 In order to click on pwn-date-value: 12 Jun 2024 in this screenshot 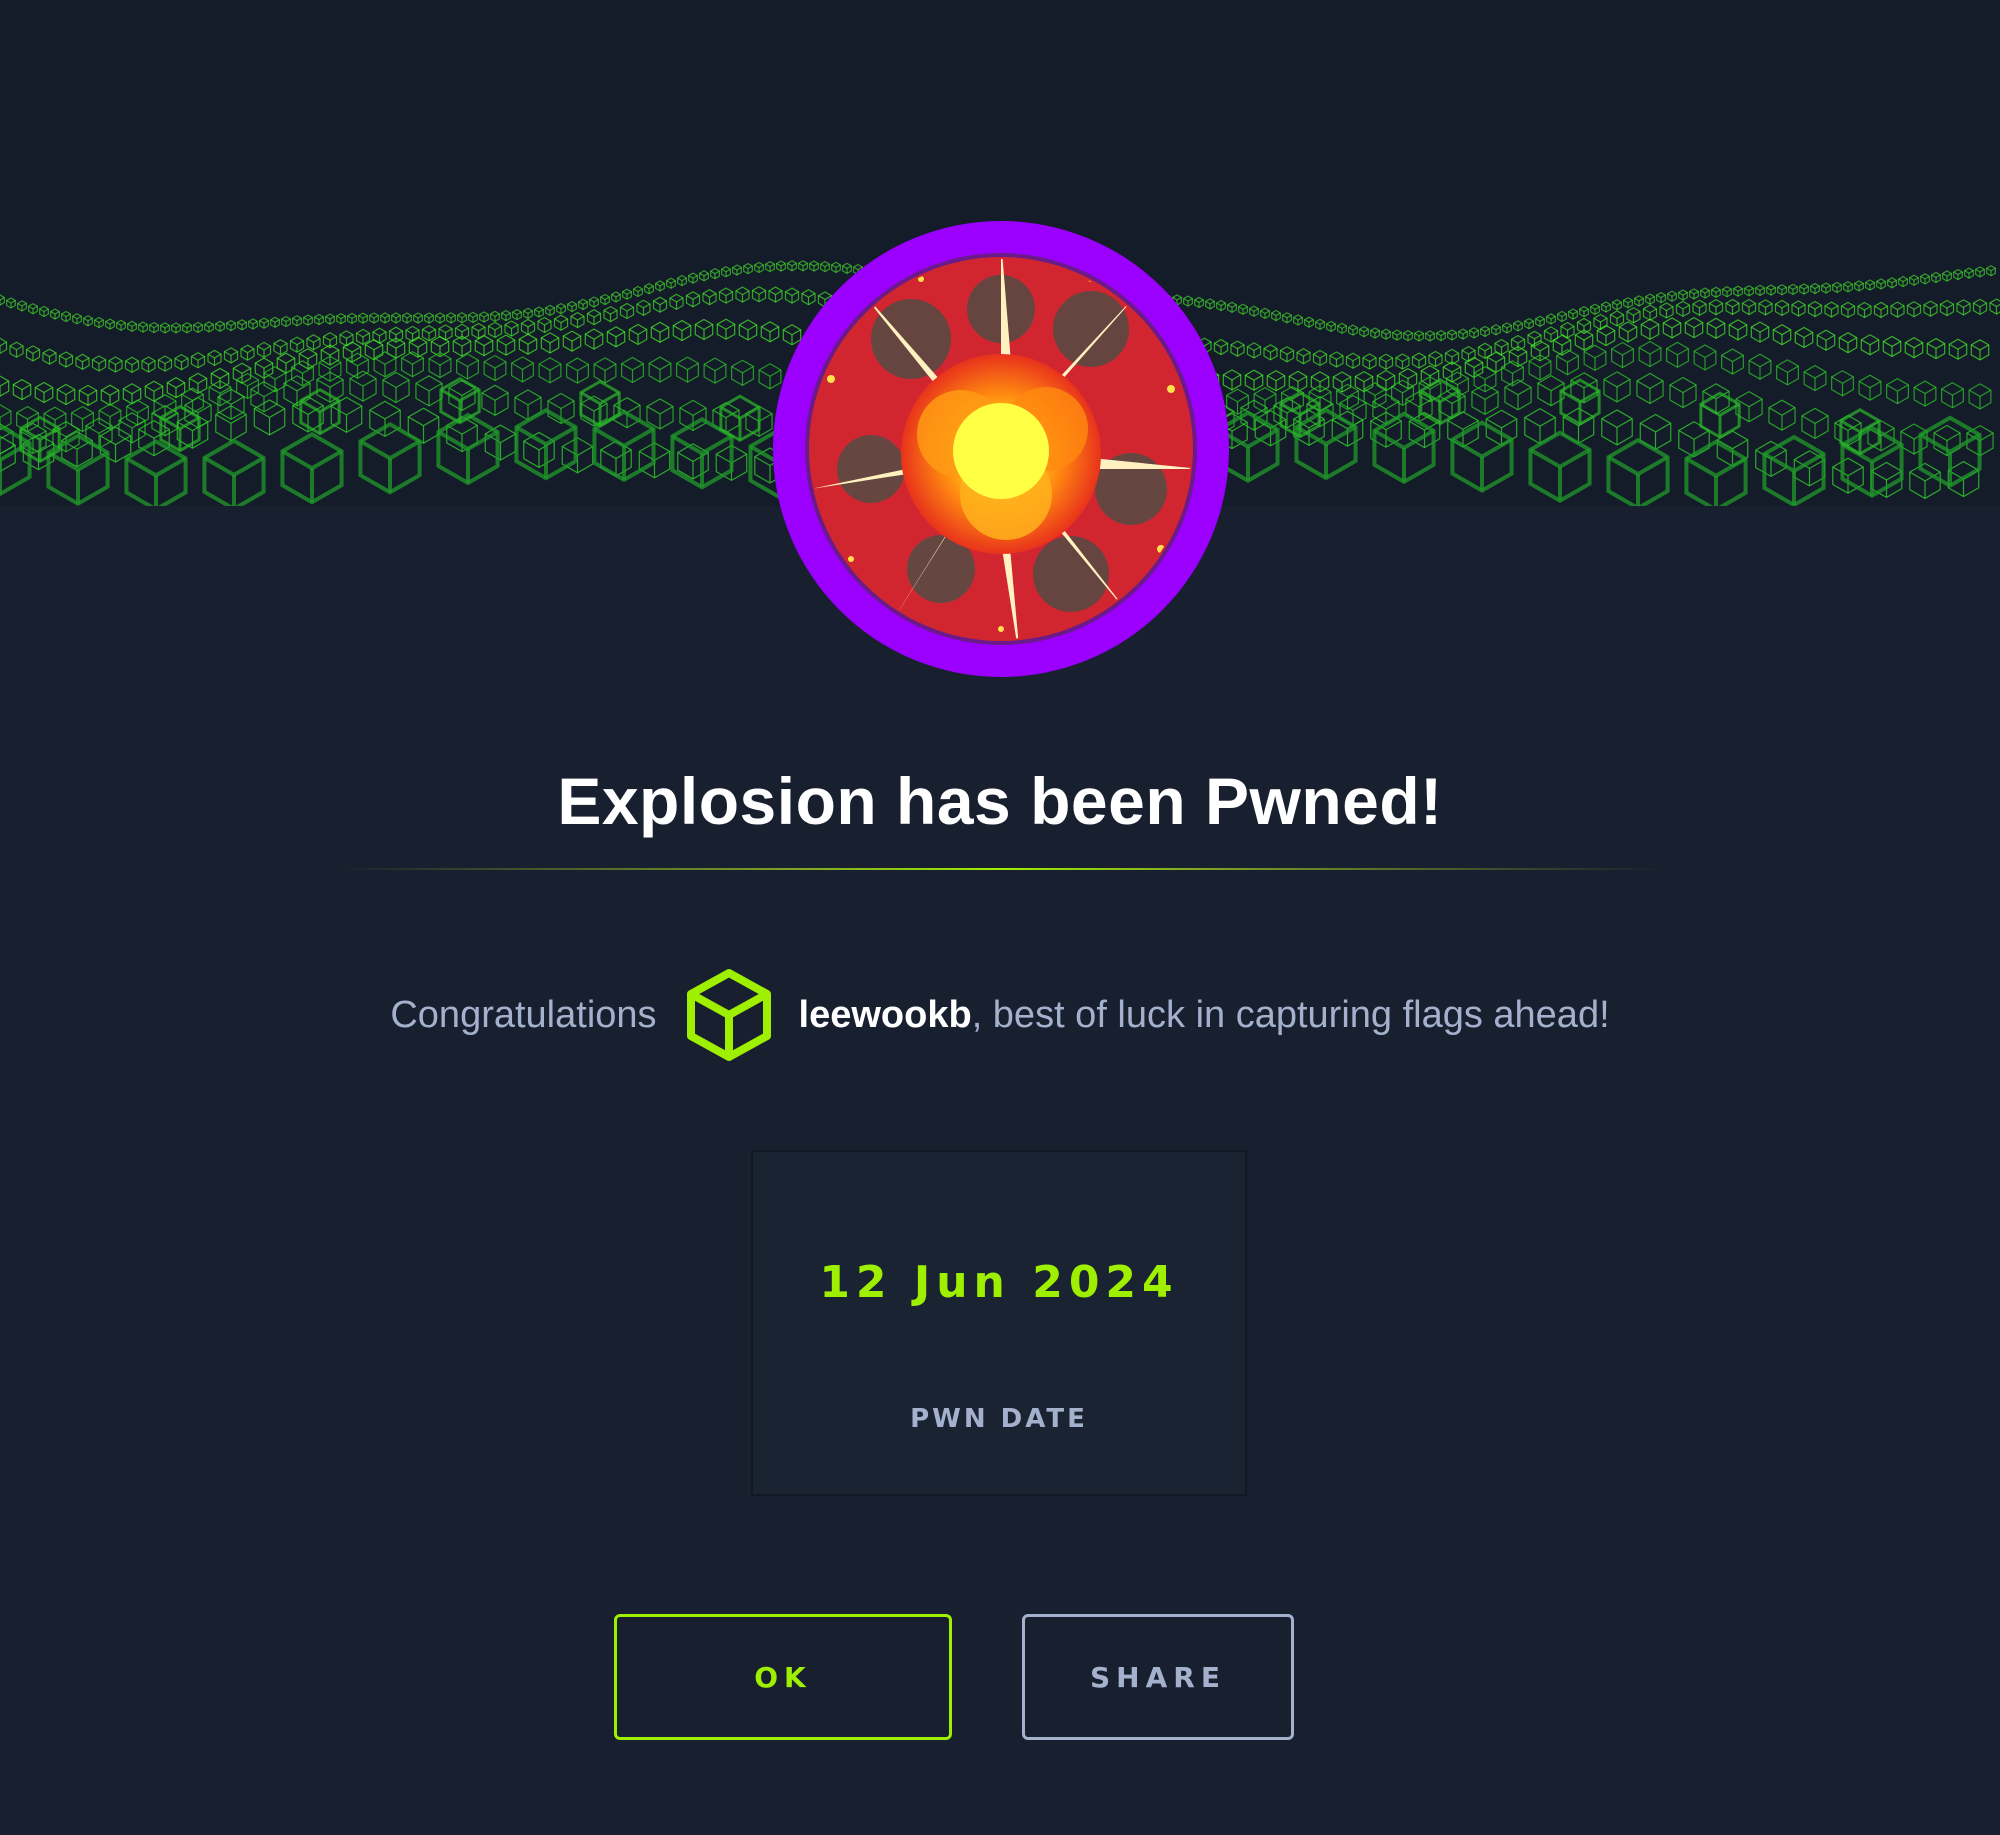, I will do `click(999, 1282)`.